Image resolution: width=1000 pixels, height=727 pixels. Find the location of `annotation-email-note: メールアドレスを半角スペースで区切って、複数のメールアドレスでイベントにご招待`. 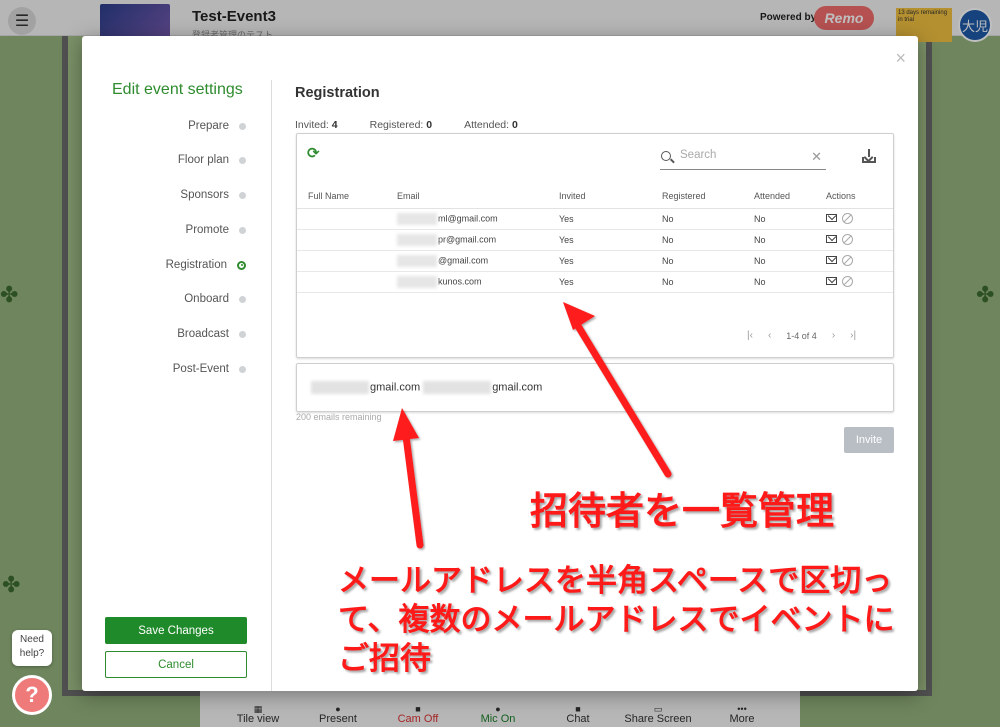

annotation-email-note: メールアドレスを半角スペースで区切って、複数のメールアドレスでイベントにご招待 is located at coordinates (616, 620).